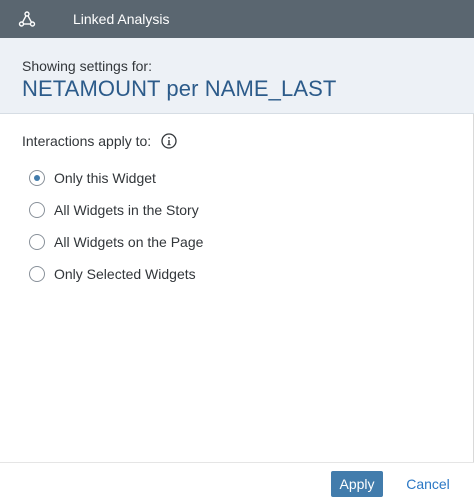 The width and height of the screenshot is (474, 501). I want to click on radio-only-this-widget: Only this Widget, so click(92, 178).